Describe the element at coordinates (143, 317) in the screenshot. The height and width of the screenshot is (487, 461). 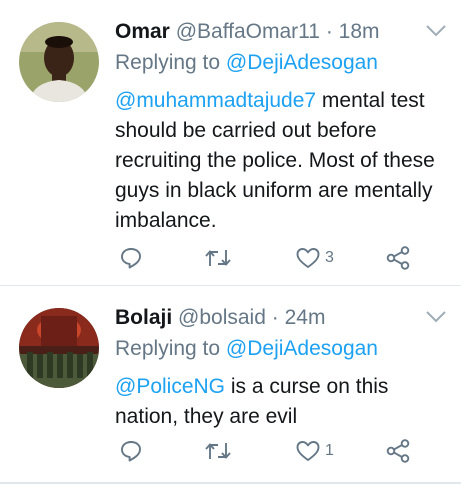
I see `display-name: Bolaji` at that location.